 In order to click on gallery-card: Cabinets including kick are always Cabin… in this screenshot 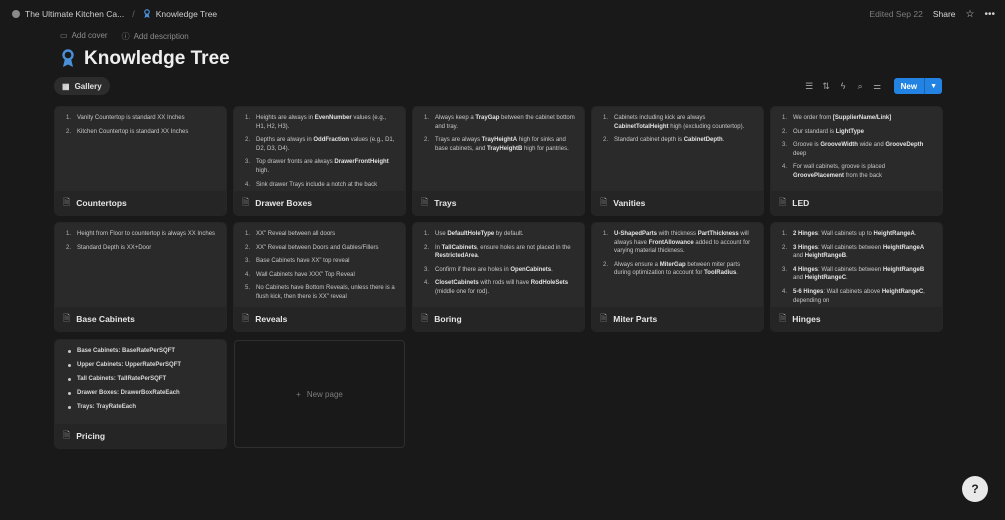, I will do `click(677, 161)`.